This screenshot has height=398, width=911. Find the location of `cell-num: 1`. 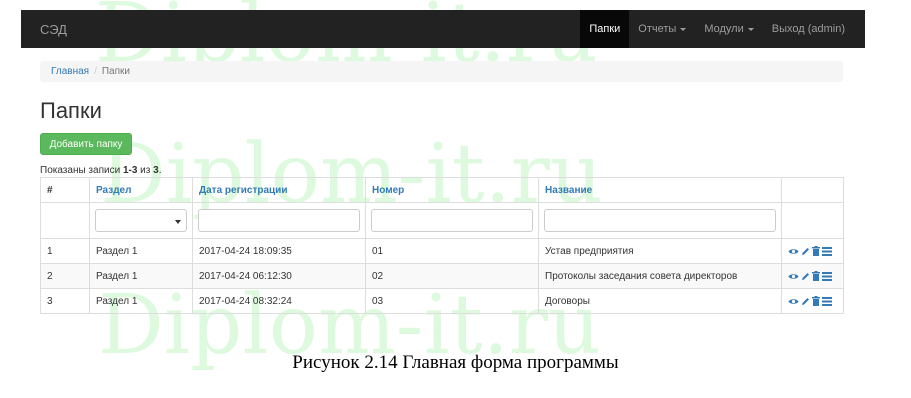

cell-num: 1 is located at coordinates (65, 251).